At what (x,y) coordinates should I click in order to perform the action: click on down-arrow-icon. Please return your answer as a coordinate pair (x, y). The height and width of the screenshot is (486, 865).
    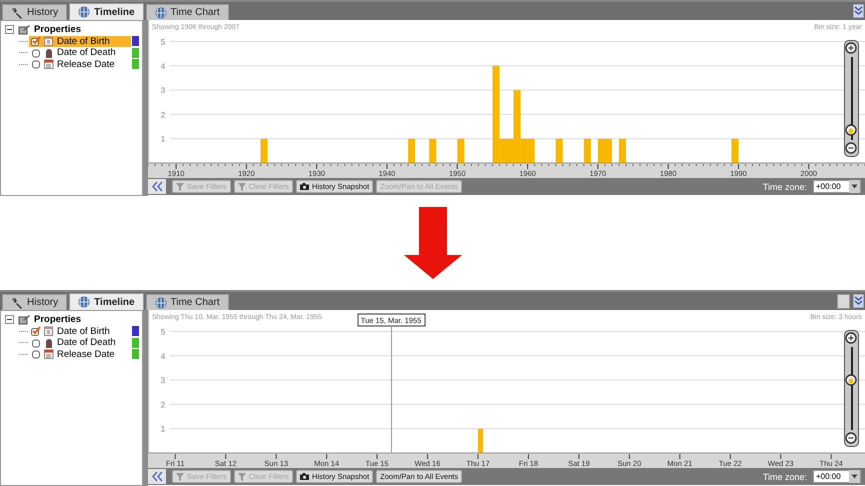
    Looking at the image, I should click on (433, 243).